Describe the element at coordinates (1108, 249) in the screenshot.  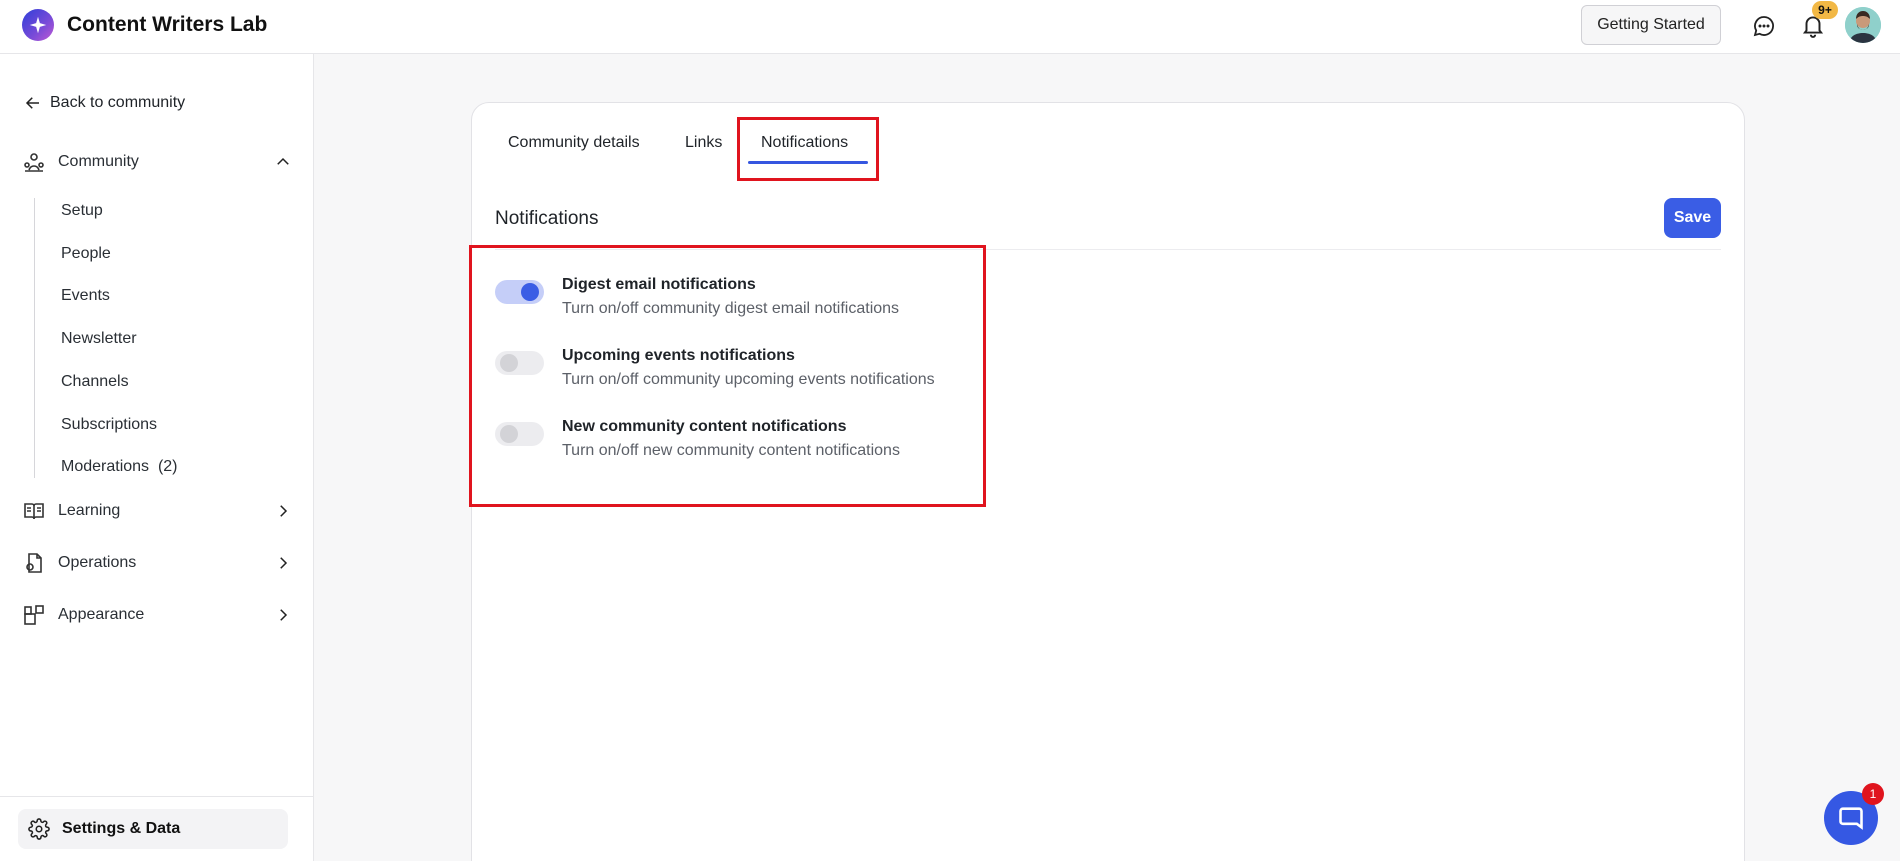
I see `section-divider` at that location.